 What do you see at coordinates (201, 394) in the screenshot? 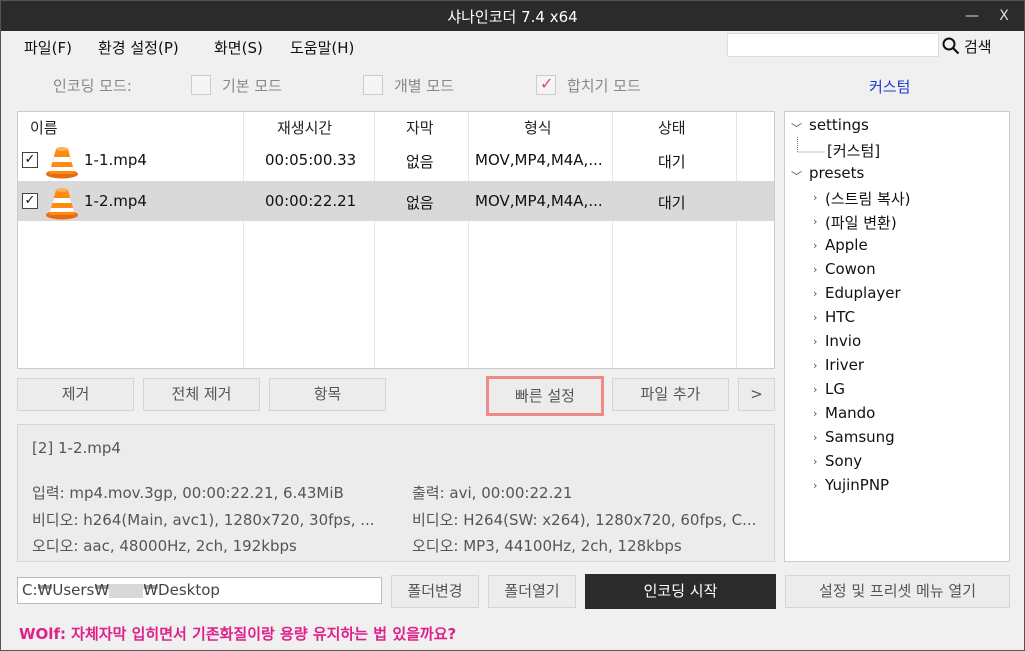
I see `remove-all-button: 전체 제거` at bounding box center [201, 394].